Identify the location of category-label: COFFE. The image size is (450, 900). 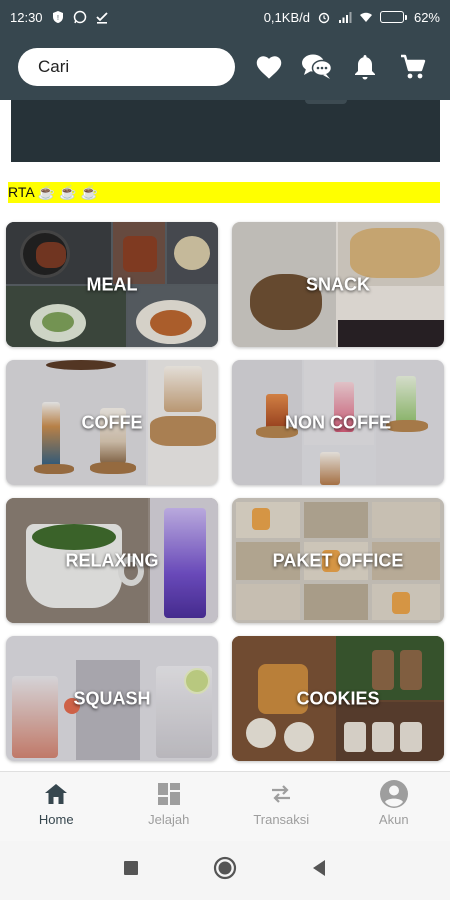
(112, 422).